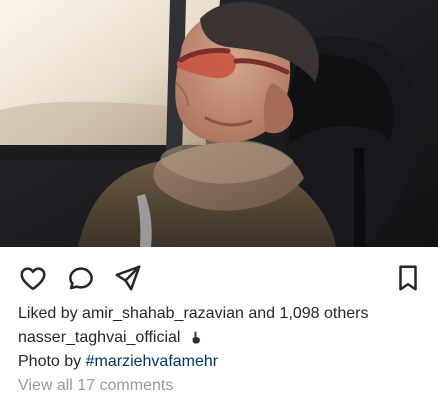  I want to click on seat-post, so click(360, 197).